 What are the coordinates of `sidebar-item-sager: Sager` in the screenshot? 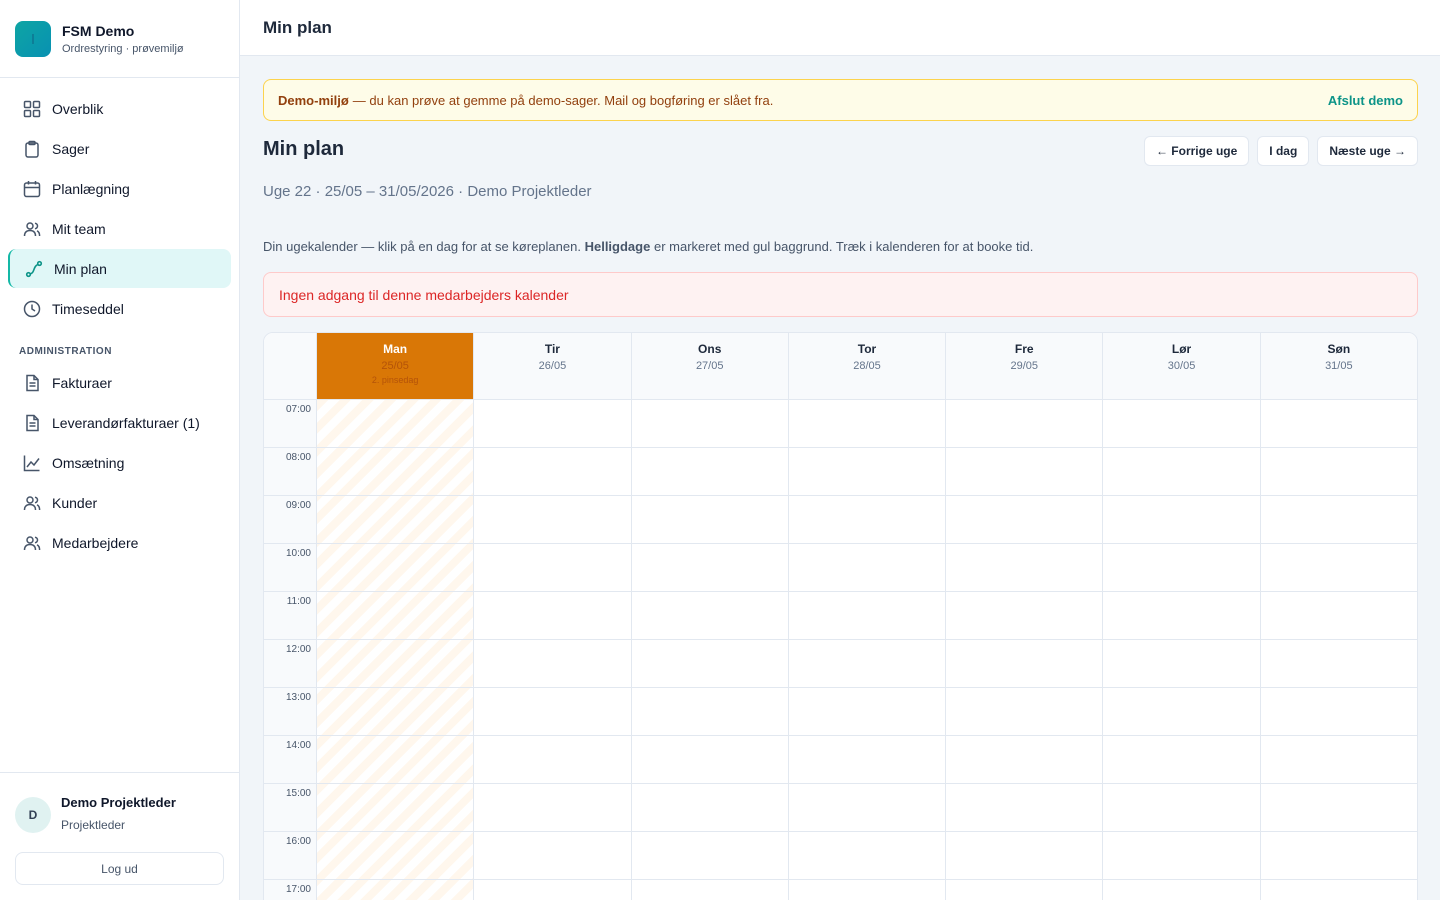 It's located at (119, 148).